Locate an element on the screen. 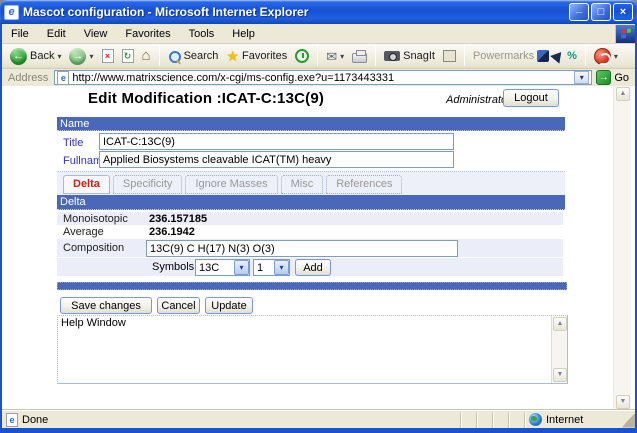  back-button: ← Back ▾ is located at coordinates (35, 56).